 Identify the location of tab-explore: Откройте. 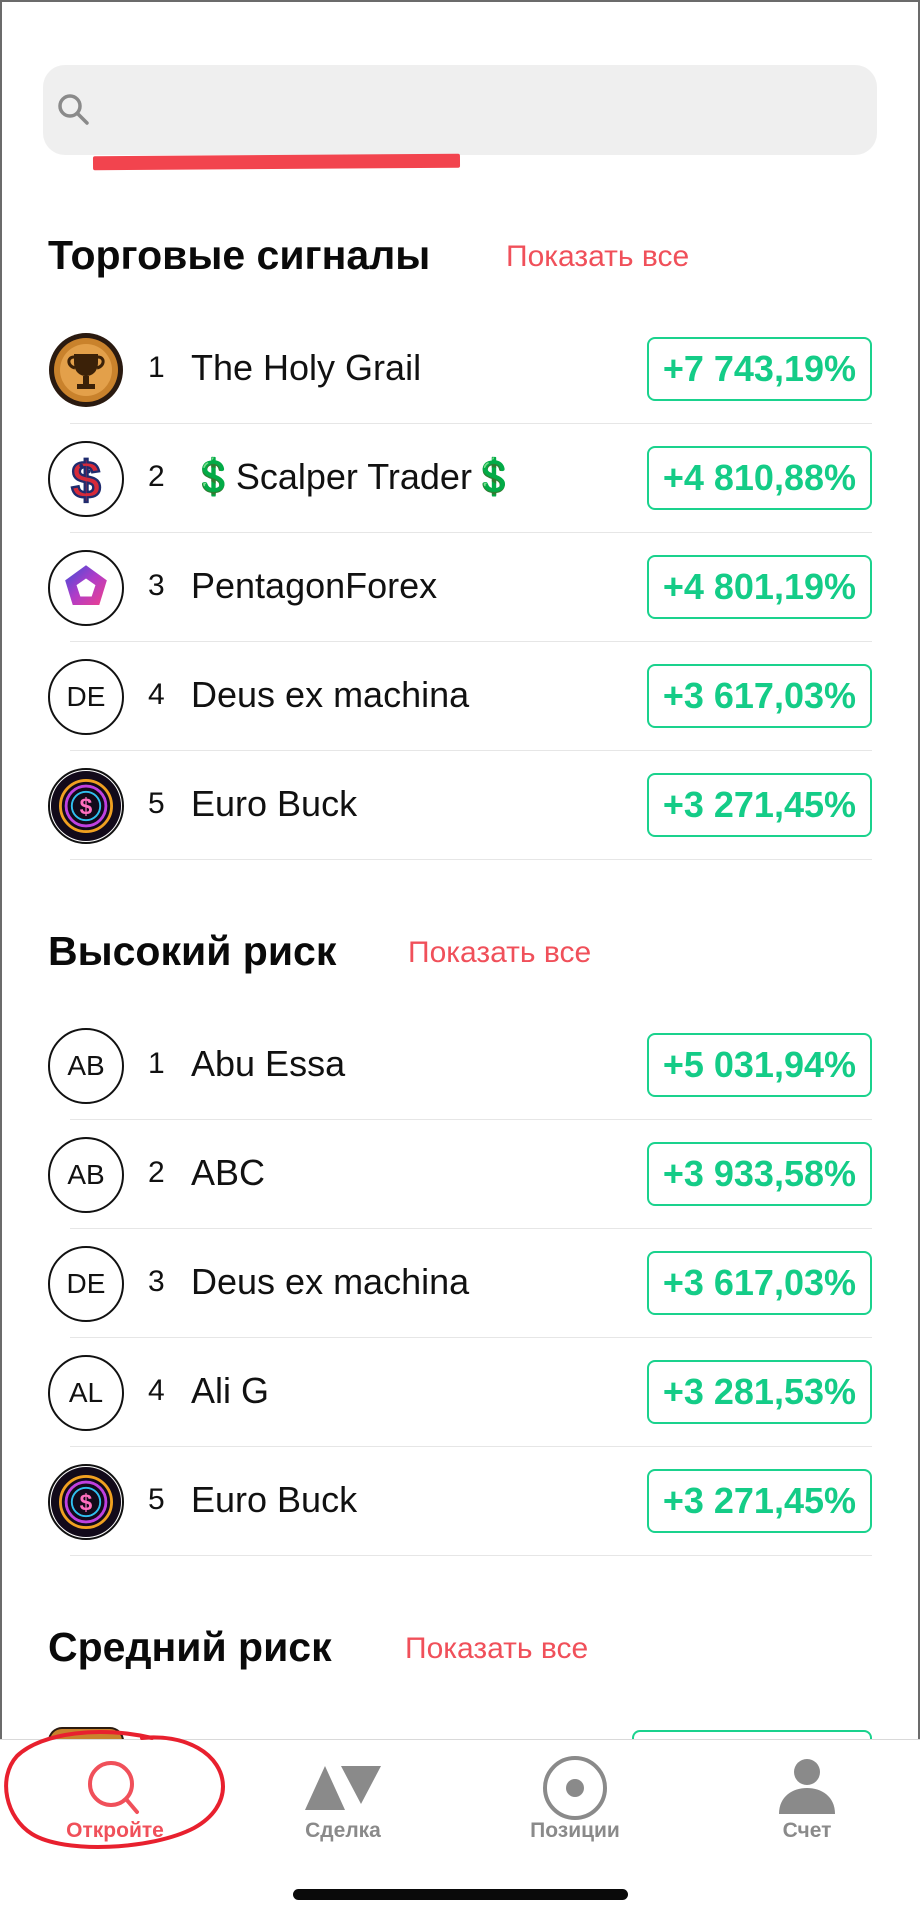
(115, 1800).